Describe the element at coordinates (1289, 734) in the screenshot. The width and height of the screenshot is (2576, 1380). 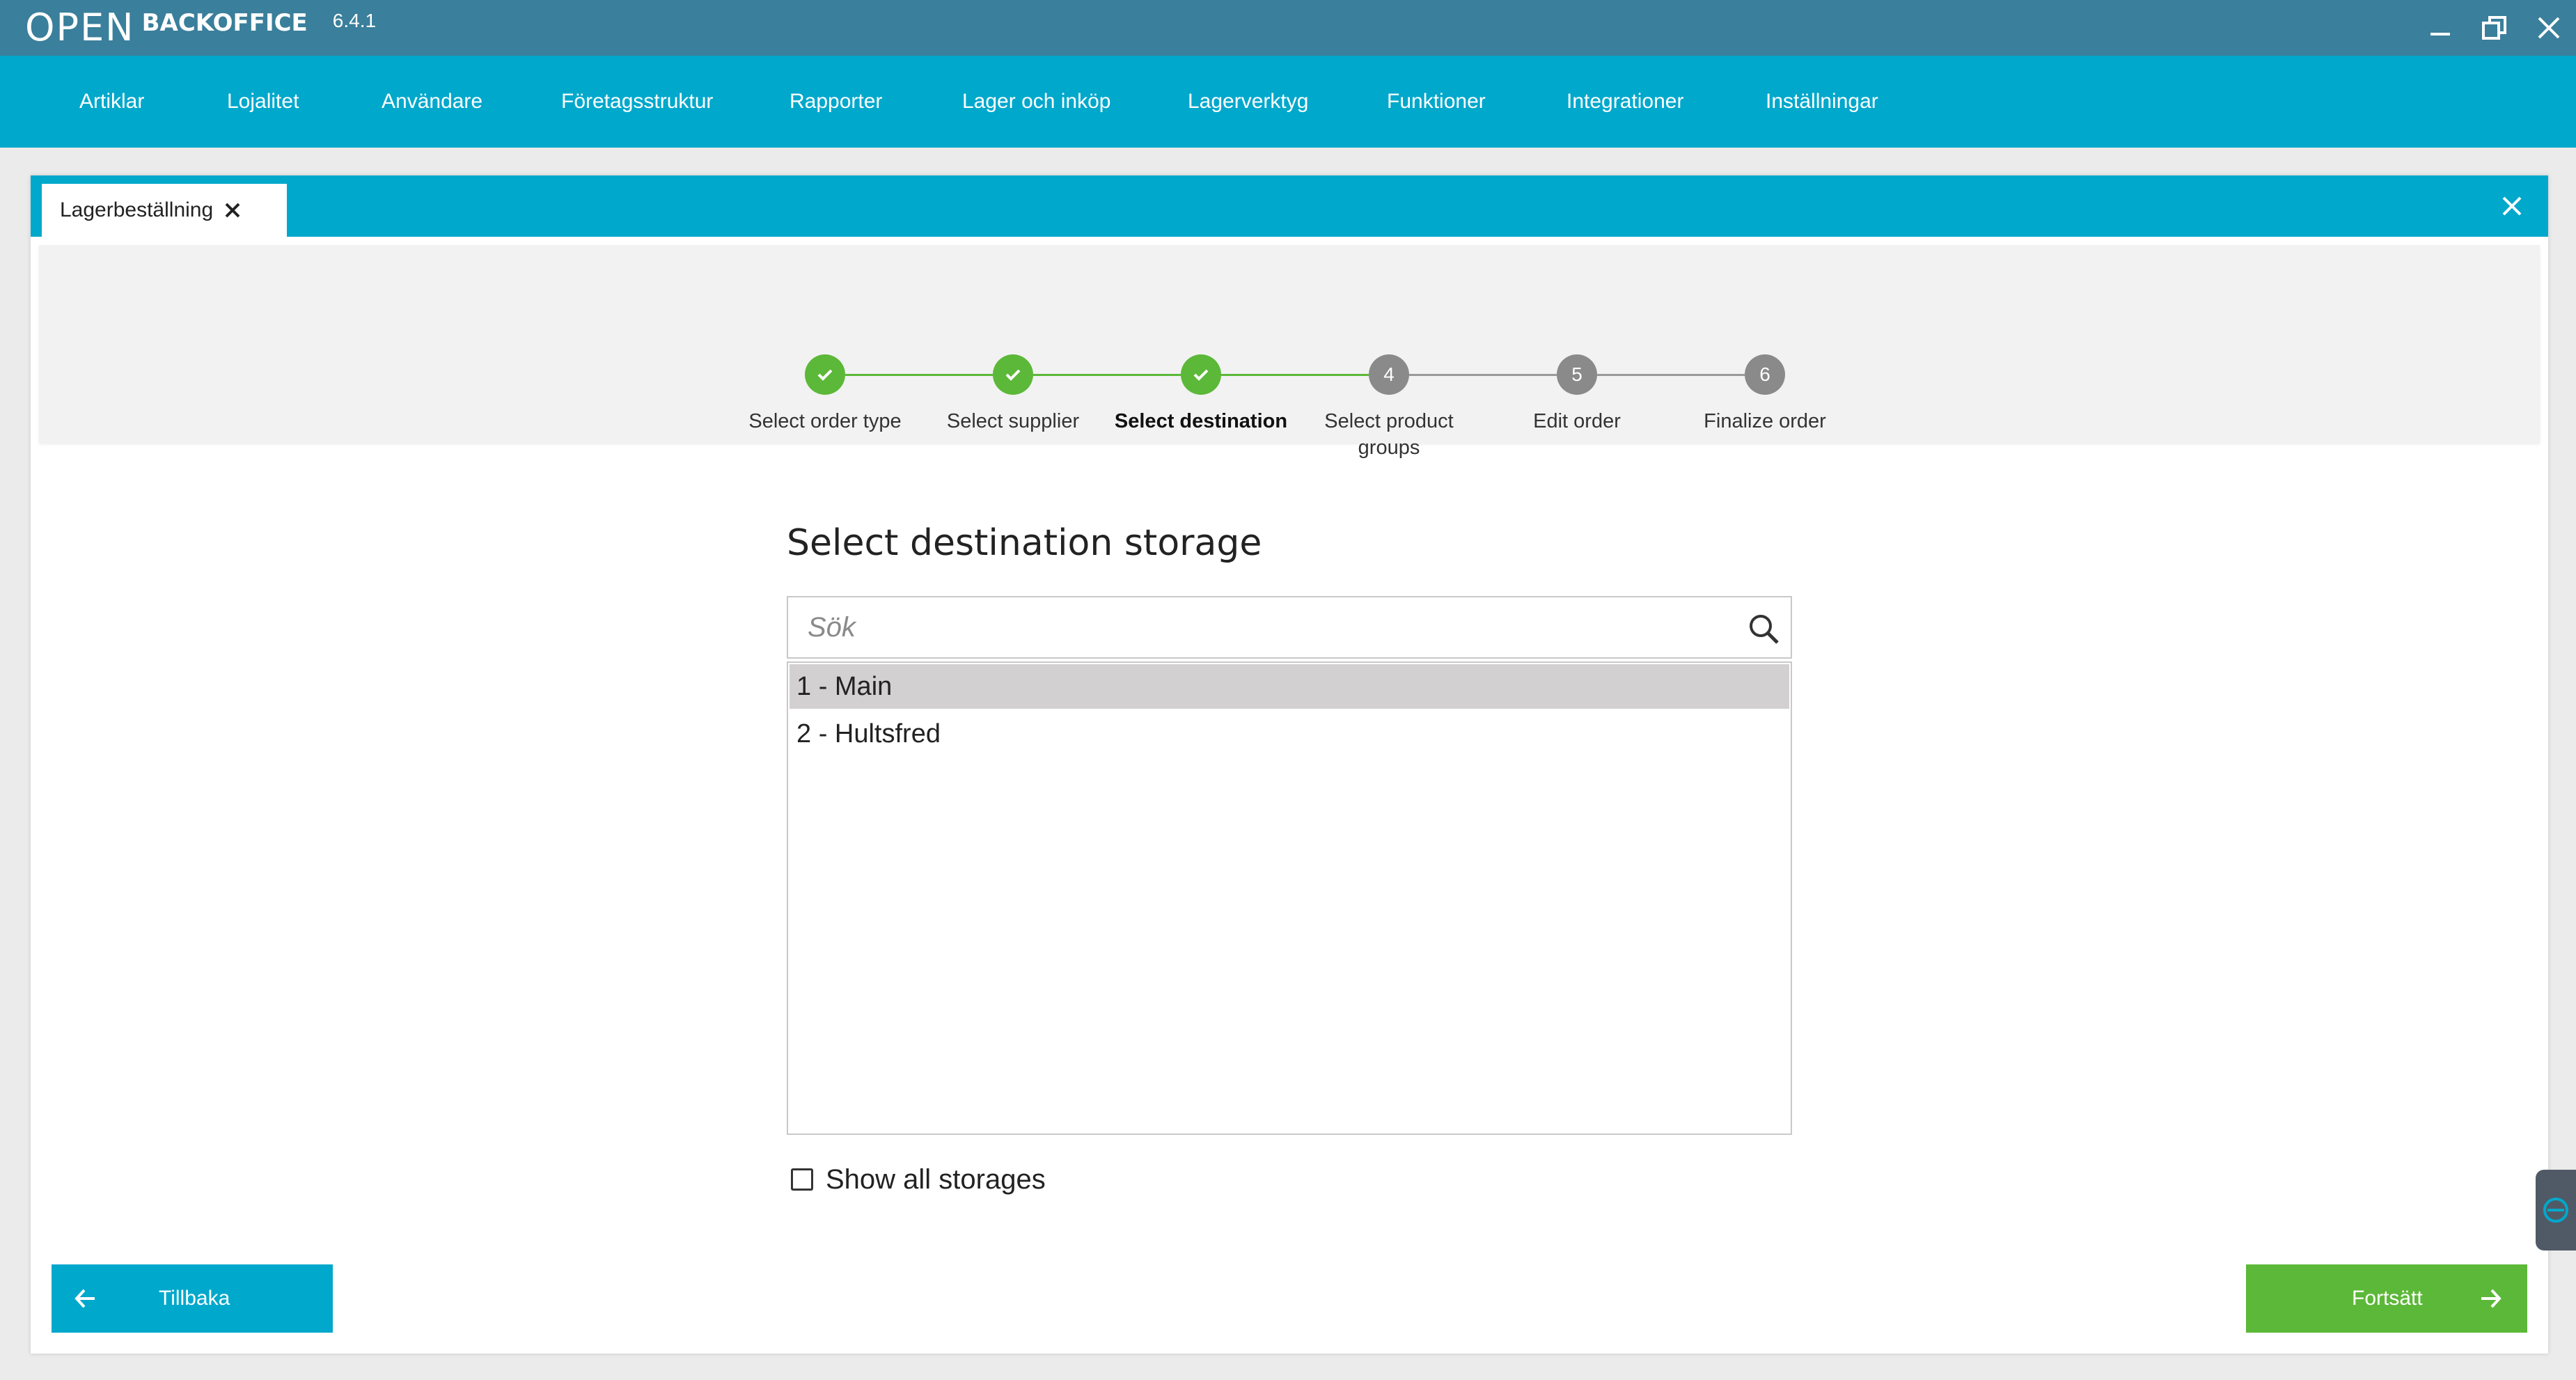
I see `storage-item-hultsfred: 2 - Hultsfred` at that location.